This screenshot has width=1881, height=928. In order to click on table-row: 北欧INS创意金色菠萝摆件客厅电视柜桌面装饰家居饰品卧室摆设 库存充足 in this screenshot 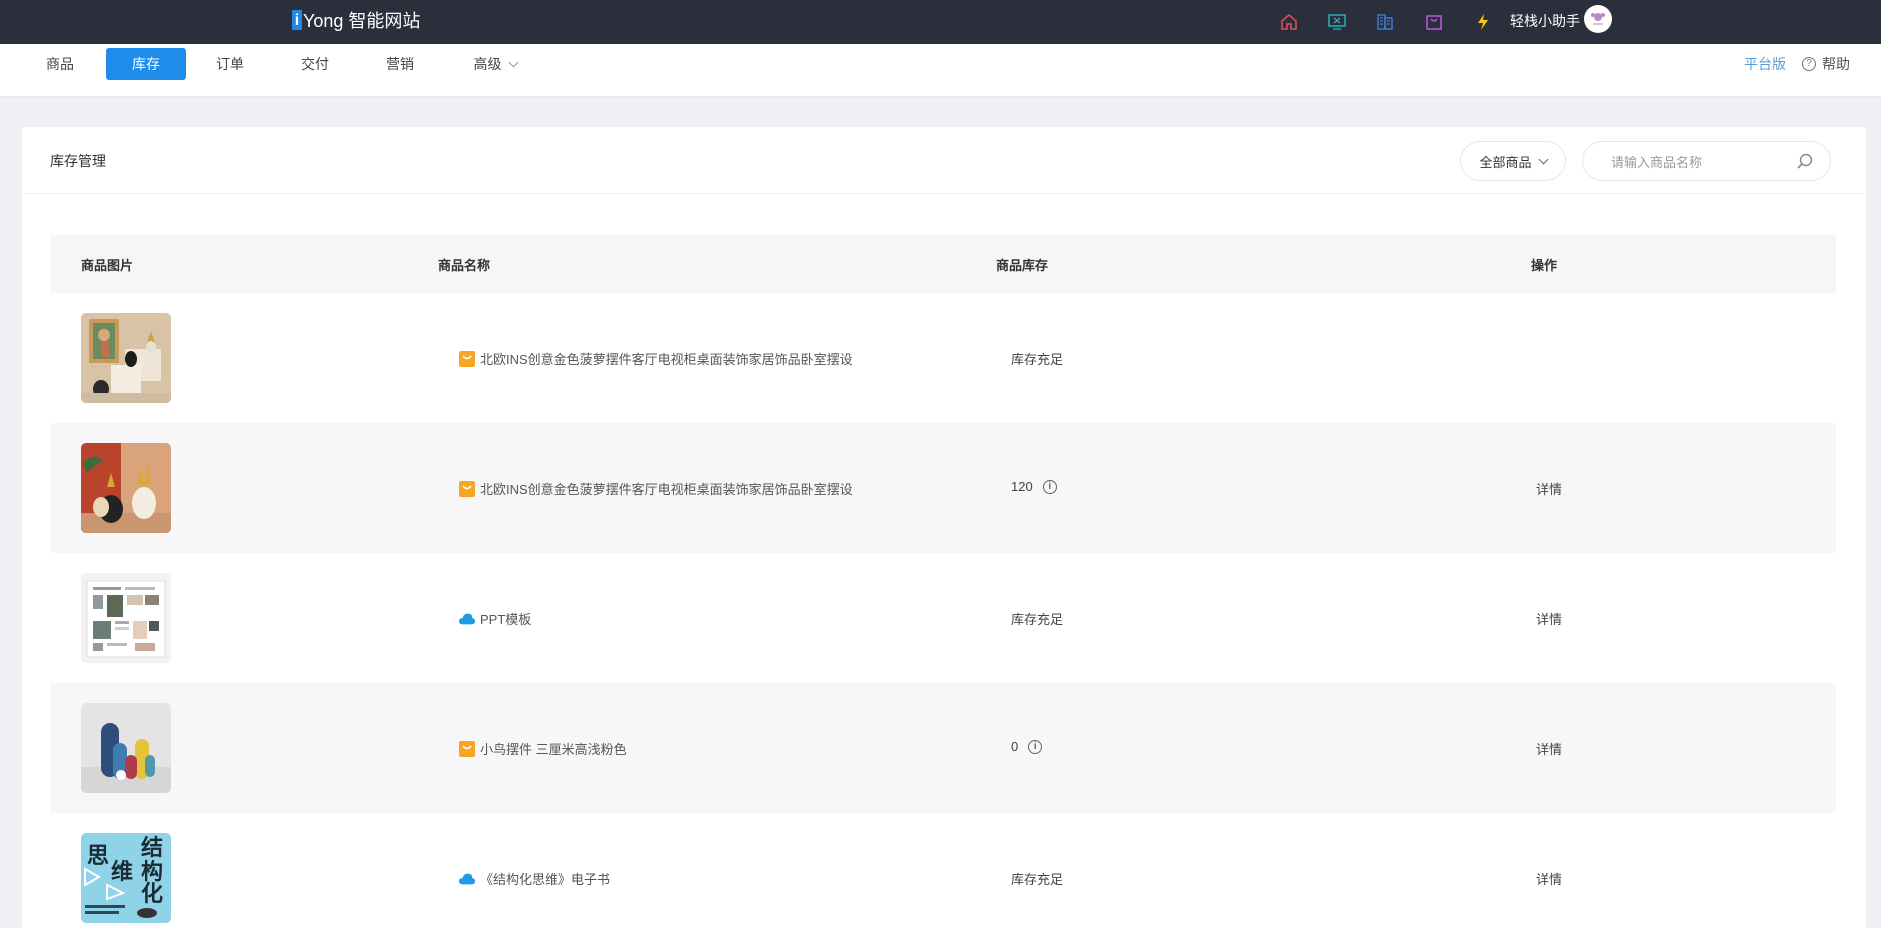, I will do `click(943, 358)`.